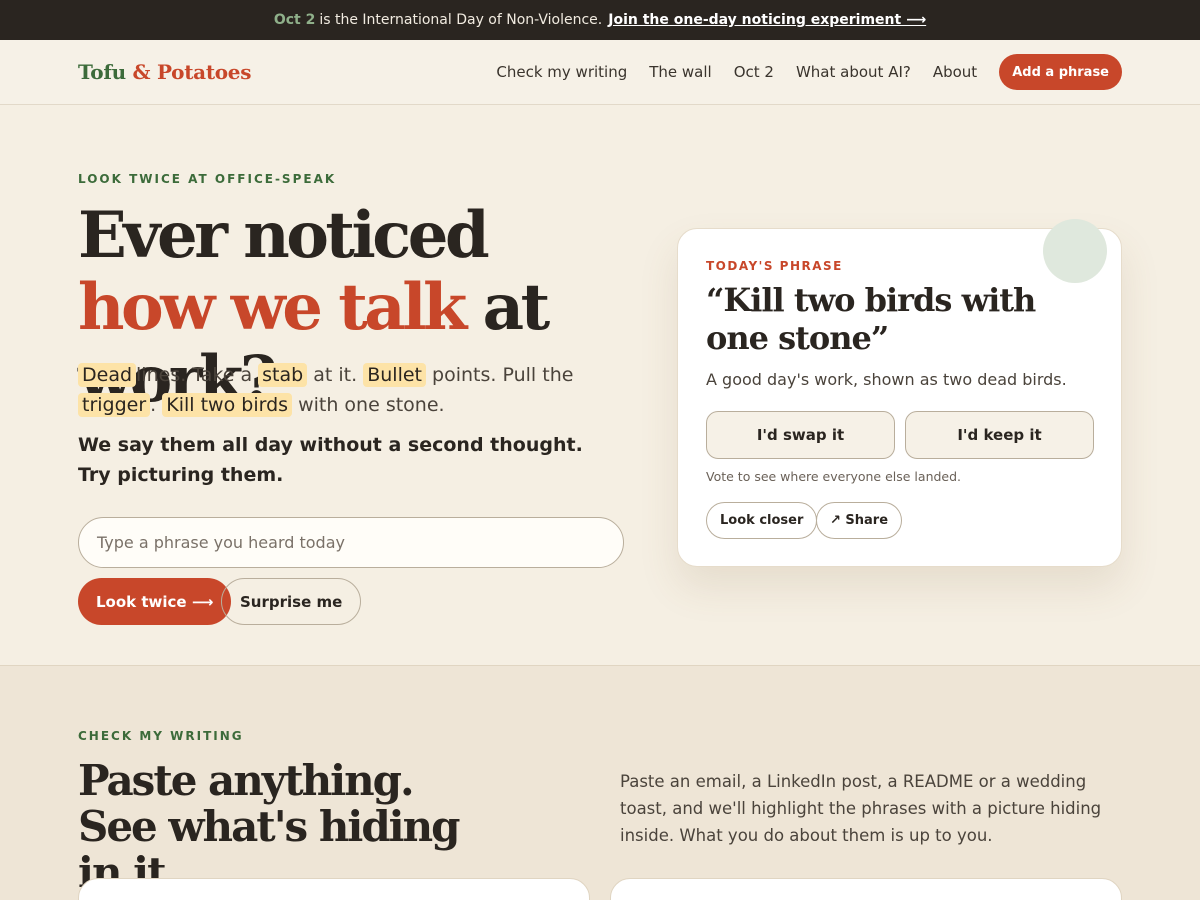  What do you see at coordinates (335, 375) in the screenshot?
I see `lede-text-2: at it.` at bounding box center [335, 375].